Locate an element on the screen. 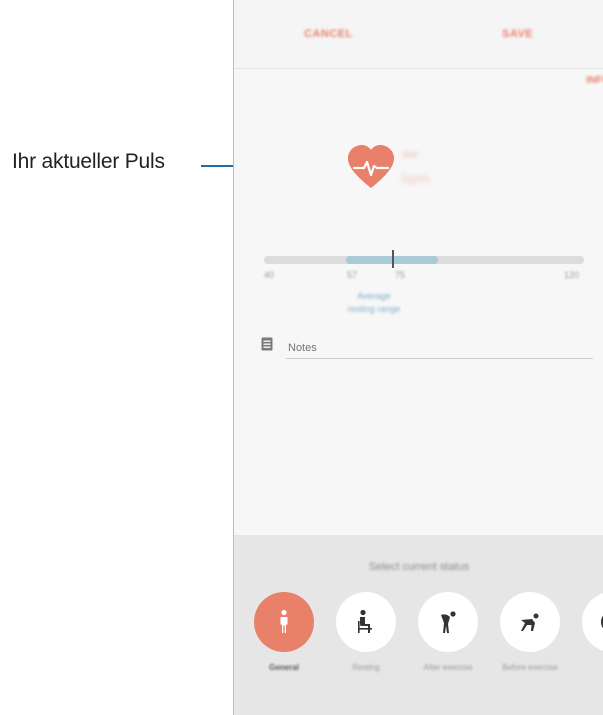 The width and height of the screenshot is (603, 715). status-option-partial is located at coordinates (591, 627).